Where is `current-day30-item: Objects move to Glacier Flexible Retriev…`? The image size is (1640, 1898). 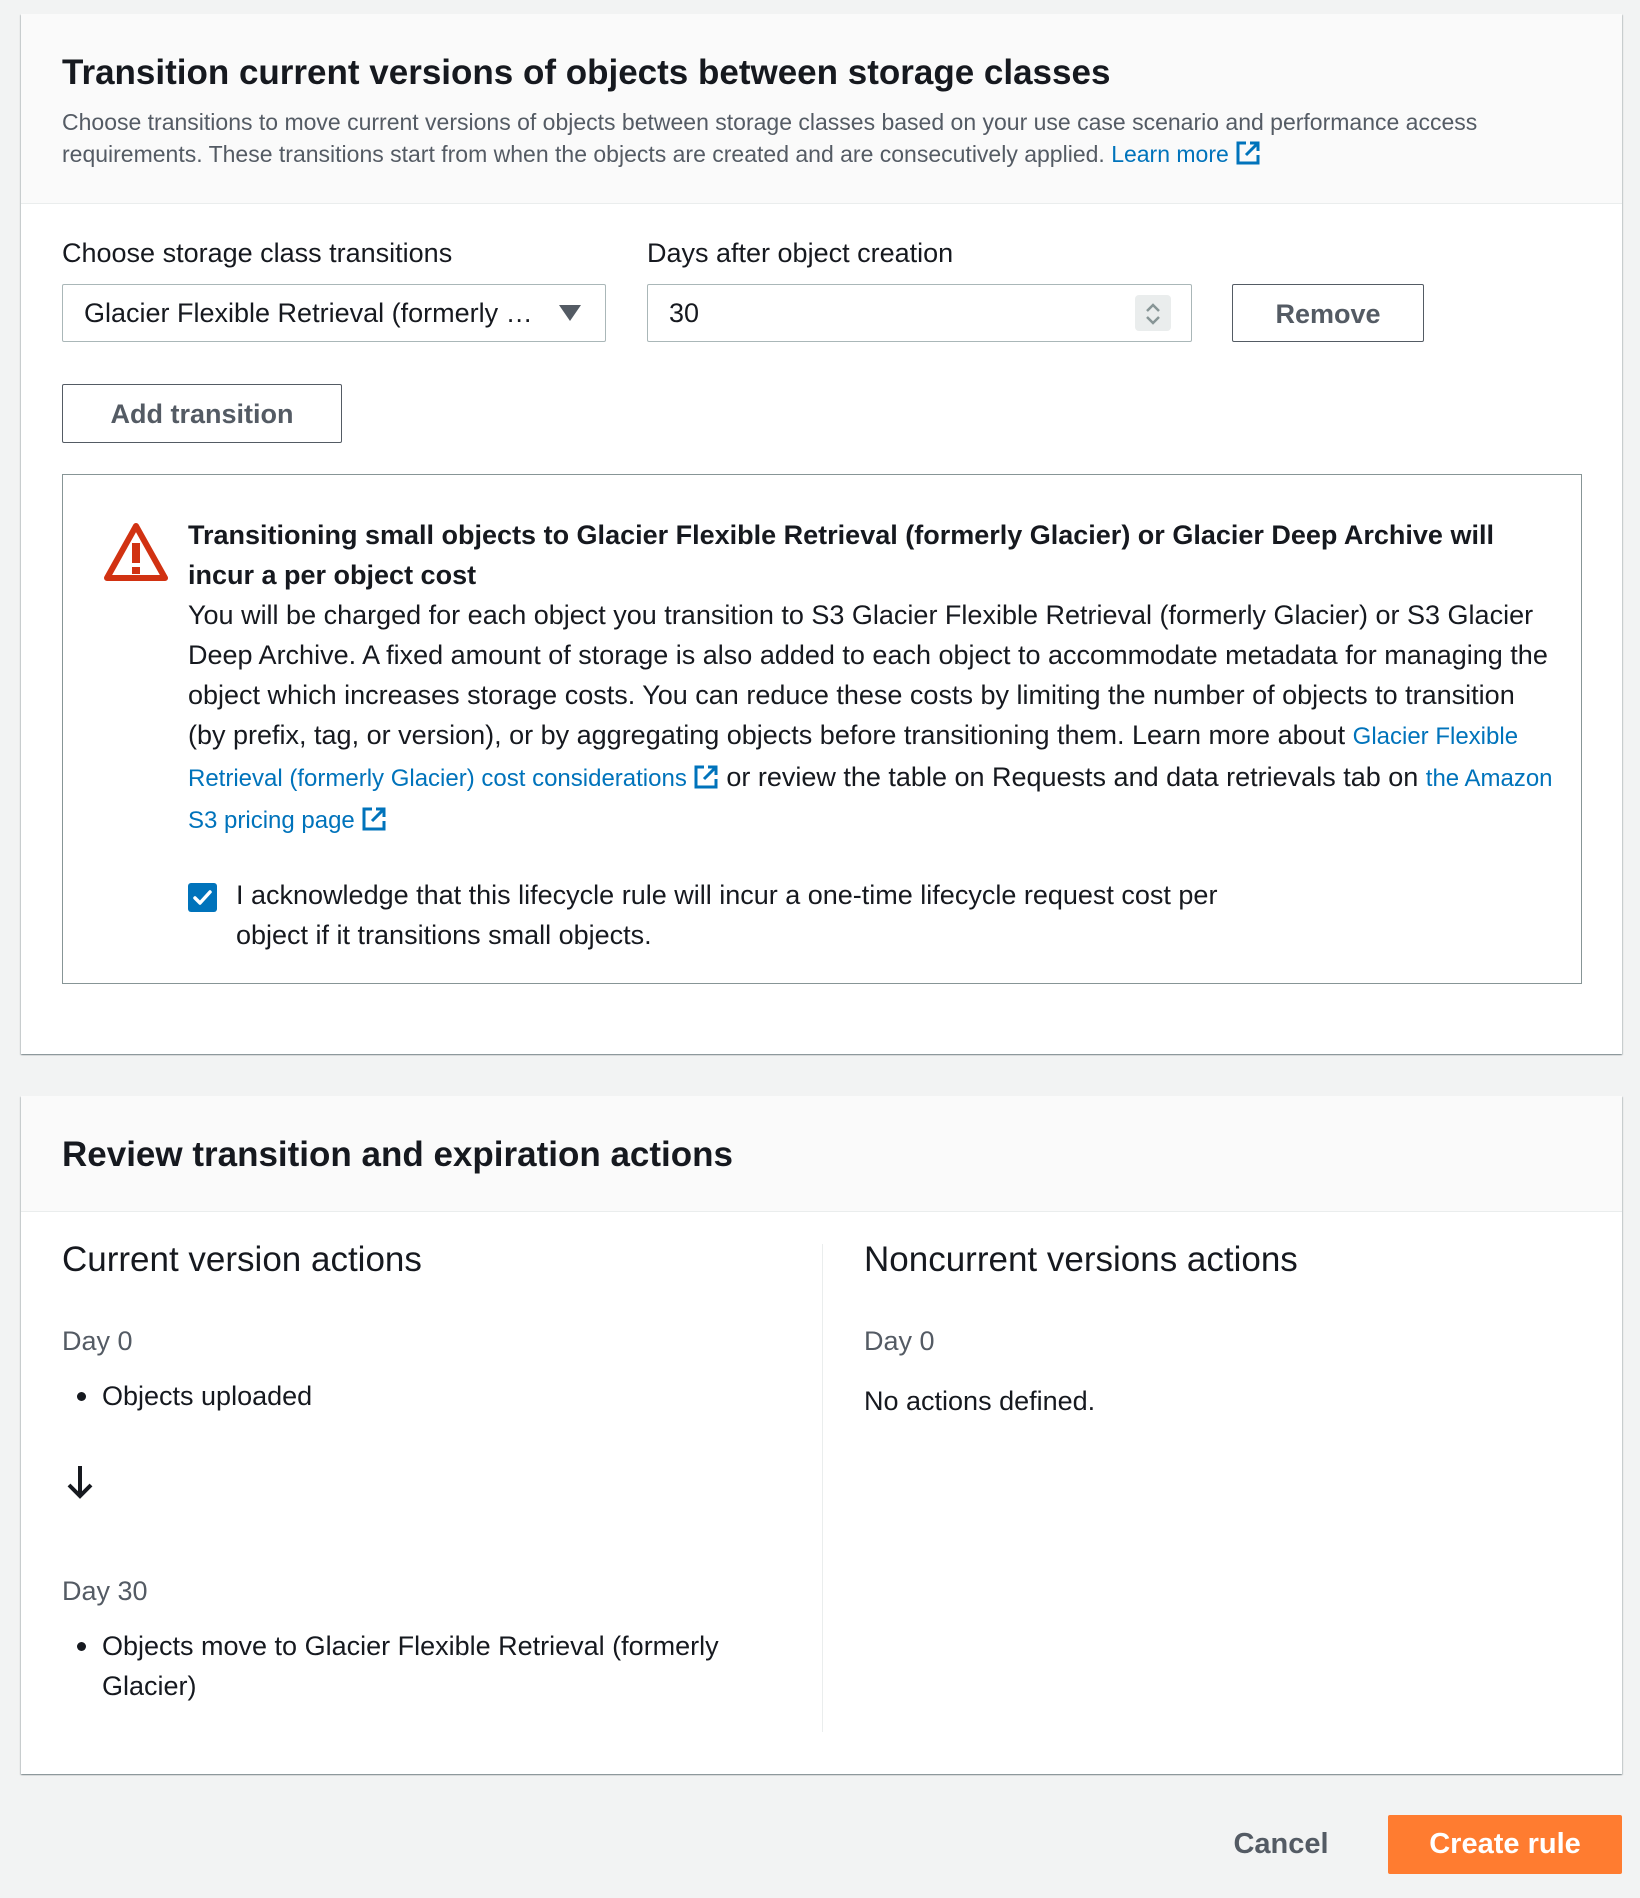 current-day30-item: Objects move to Glacier Flexible Retriev… is located at coordinates (410, 1666).